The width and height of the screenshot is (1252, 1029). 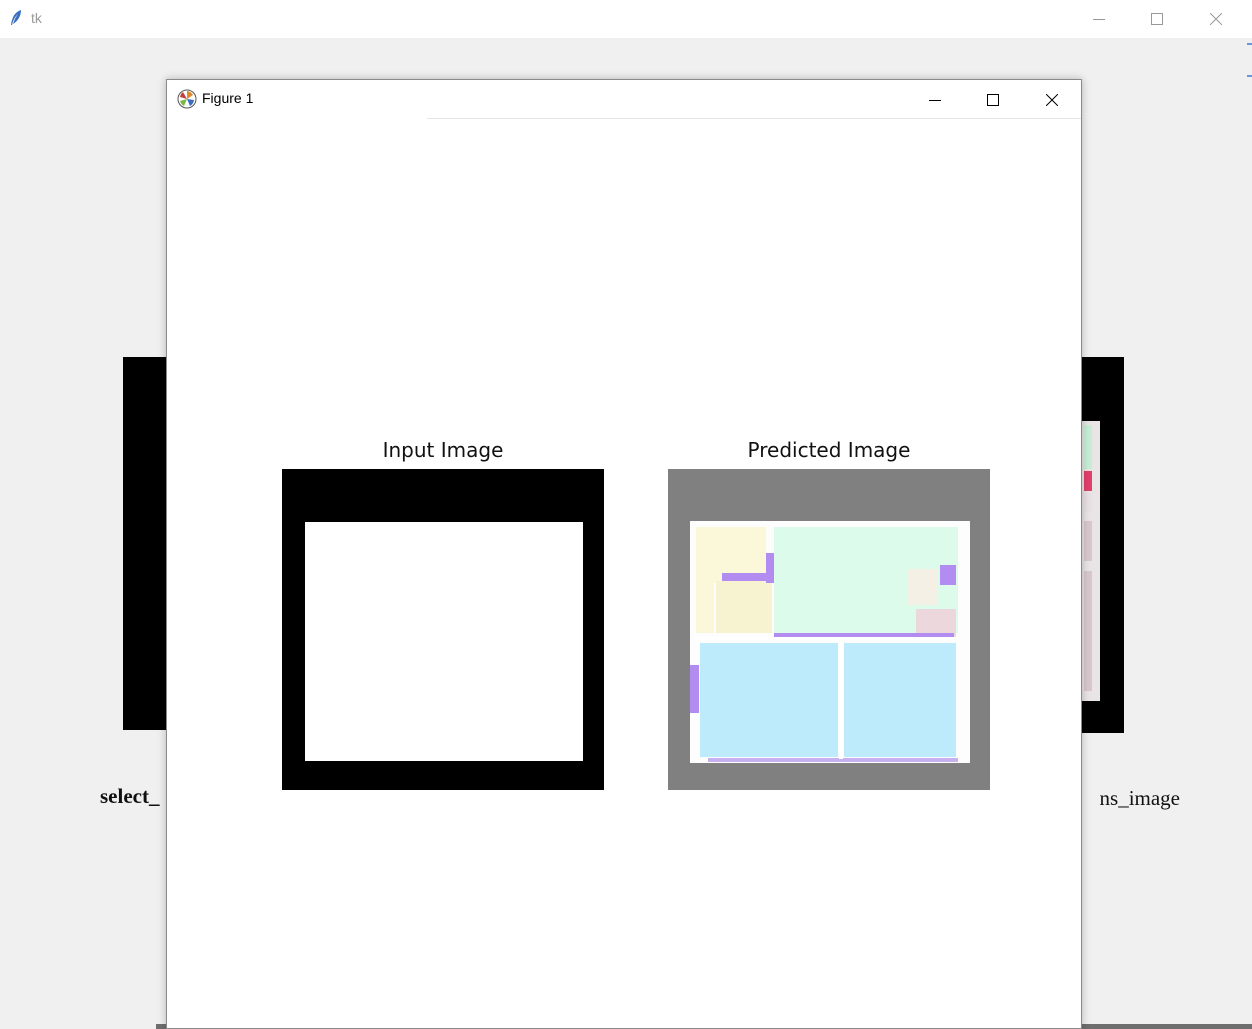 I want to click on minimize-button, so click(x=1099, y=19).